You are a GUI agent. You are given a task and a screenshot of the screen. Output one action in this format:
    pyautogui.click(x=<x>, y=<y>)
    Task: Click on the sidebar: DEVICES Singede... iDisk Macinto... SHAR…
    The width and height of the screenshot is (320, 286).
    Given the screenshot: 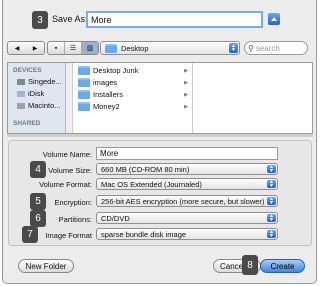 What is the action you would take?
    pyautogui.click(x=37, y=98)
    